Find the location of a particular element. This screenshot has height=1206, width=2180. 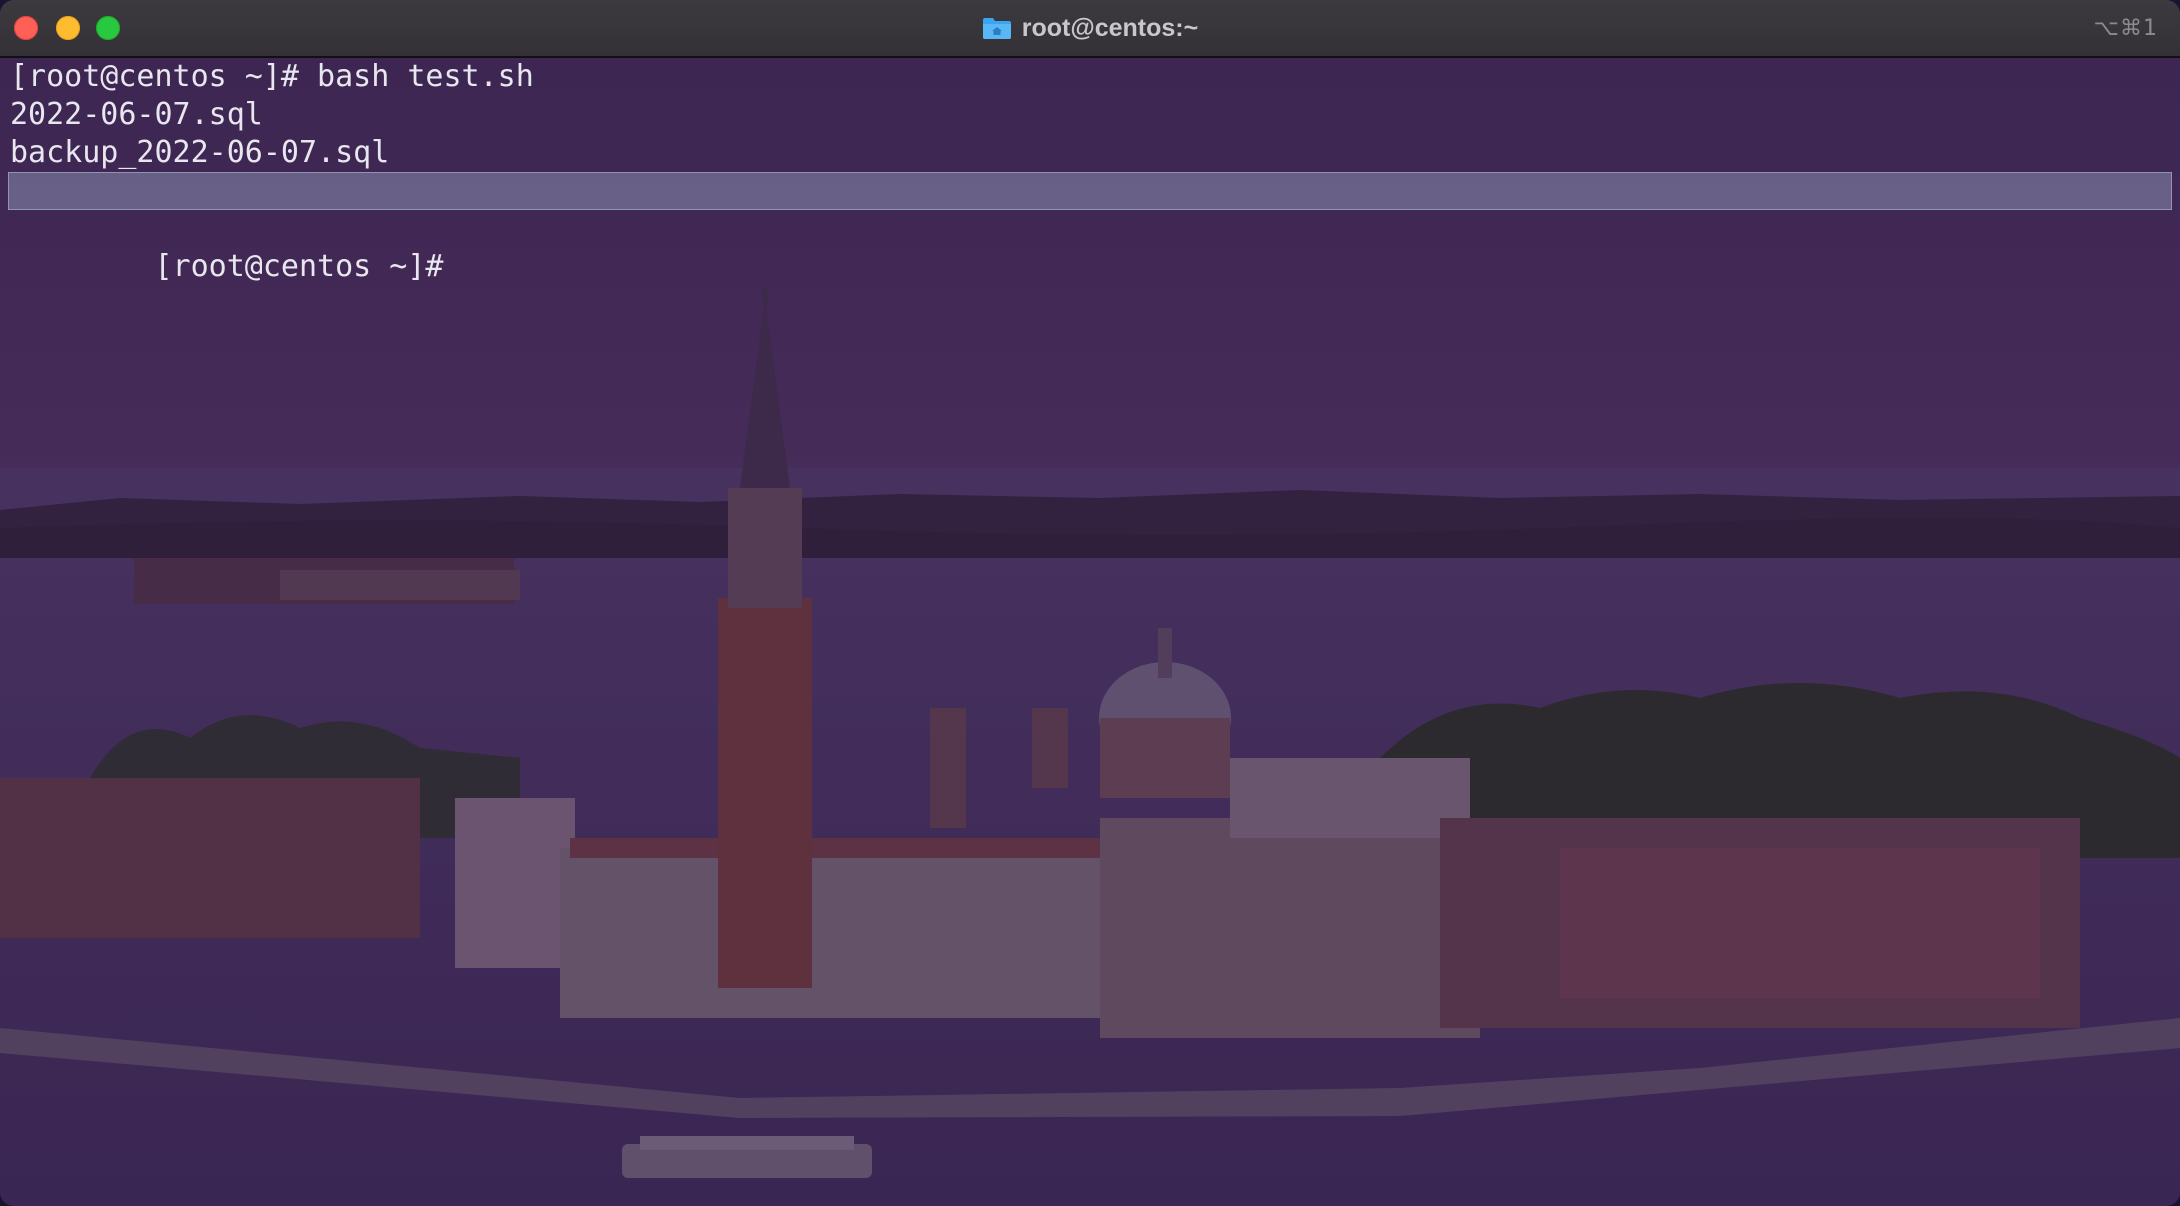

title-bar: root@centos:~ ⌥⌘1 is located at coordinates (1090, 29).